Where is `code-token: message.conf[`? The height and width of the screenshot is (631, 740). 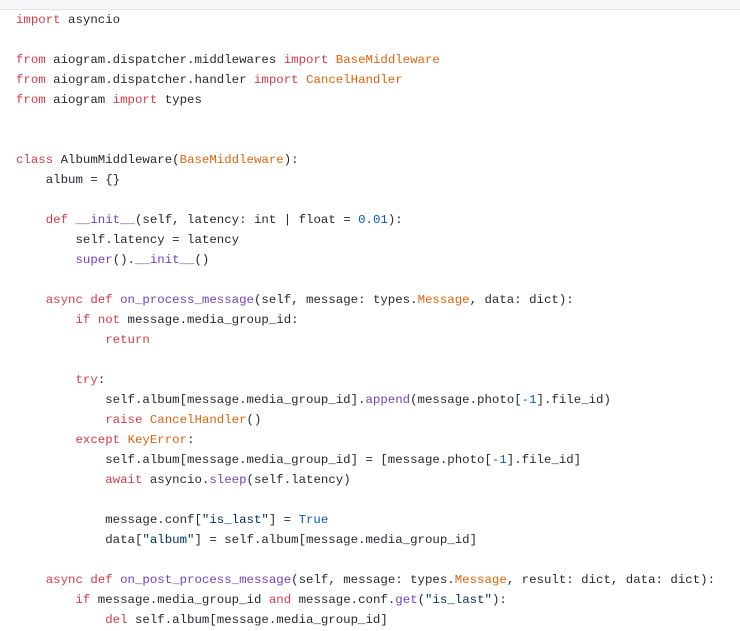
code-token: message.conf[ is located at coordinates (109, 520).